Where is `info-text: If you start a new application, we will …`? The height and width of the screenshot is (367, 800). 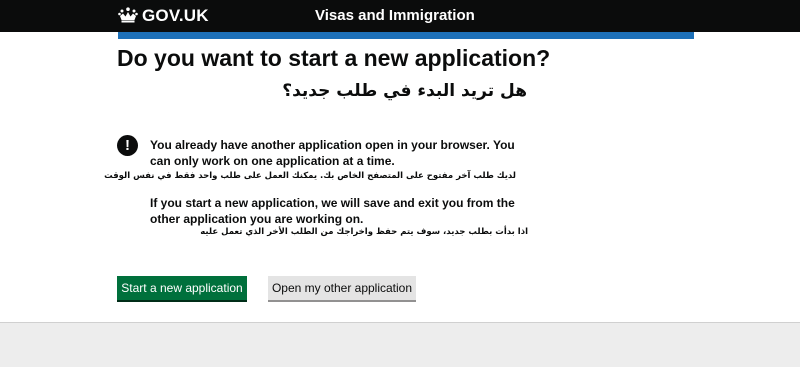 info-text: If you start a new application, we will … is located at coordinates (332, 211).